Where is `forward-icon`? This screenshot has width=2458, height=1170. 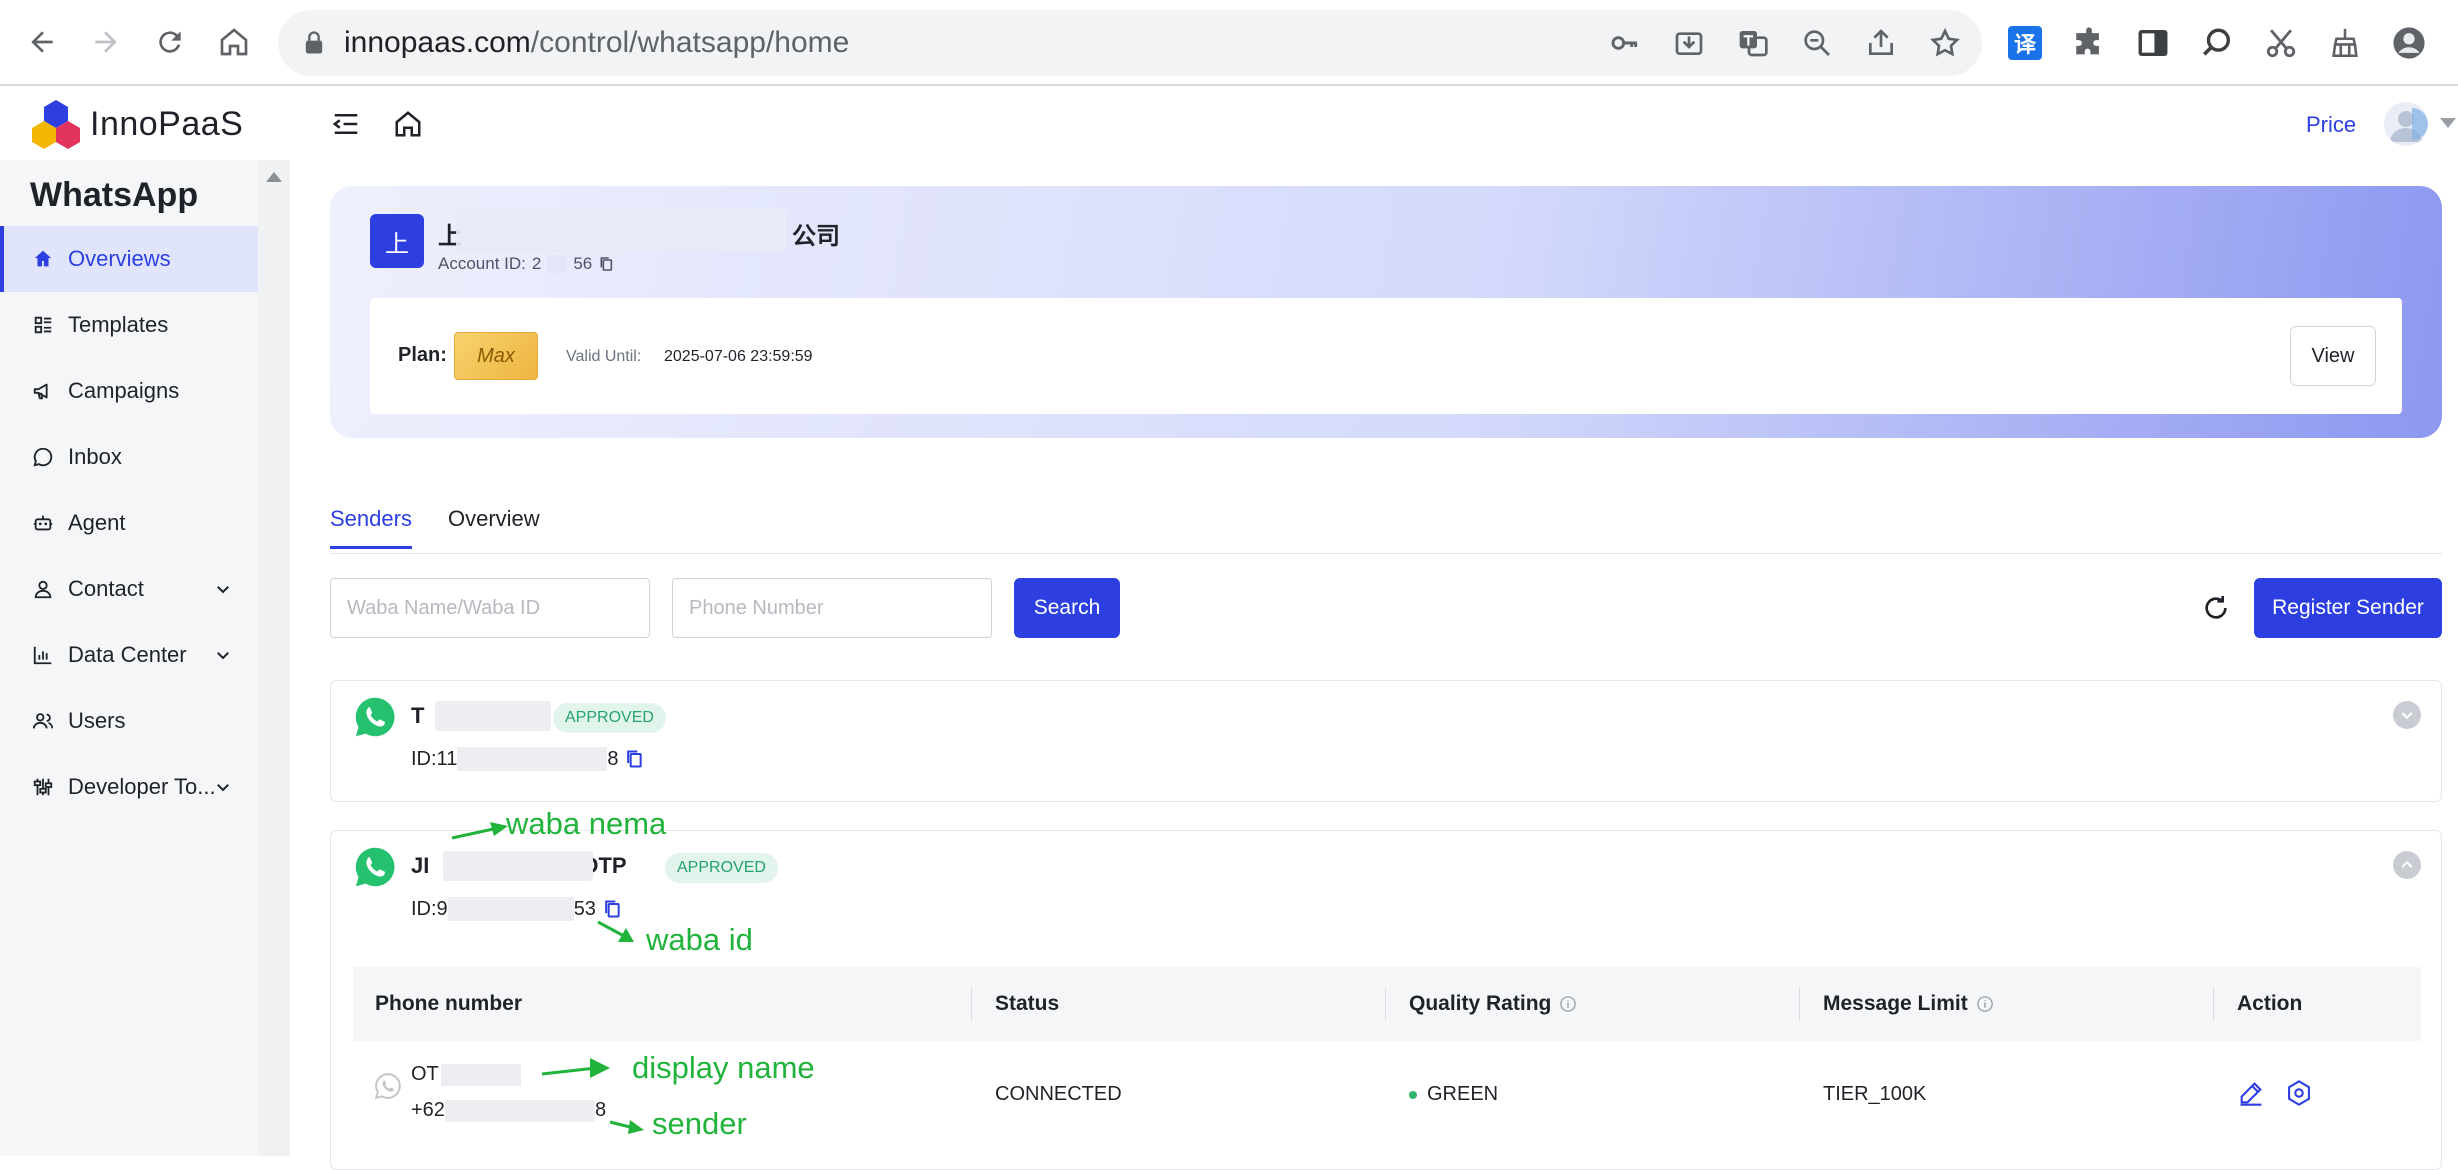
forward-icon is located at coordinates (106, 42).